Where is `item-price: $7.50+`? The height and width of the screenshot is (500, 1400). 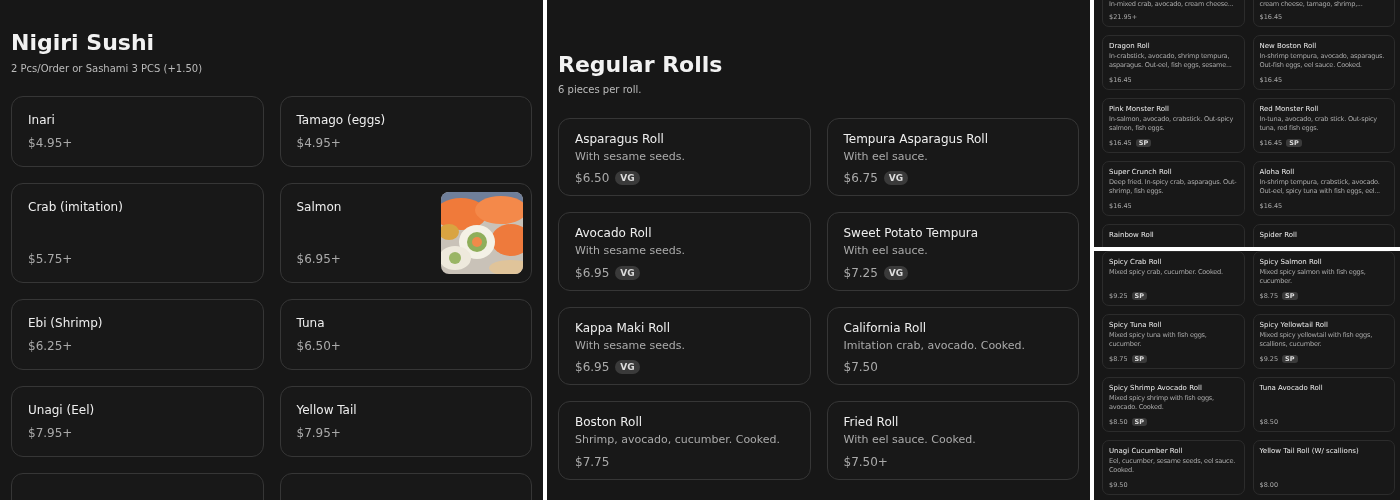 item-price: $7.50+ is located at coordinates (865, 461).